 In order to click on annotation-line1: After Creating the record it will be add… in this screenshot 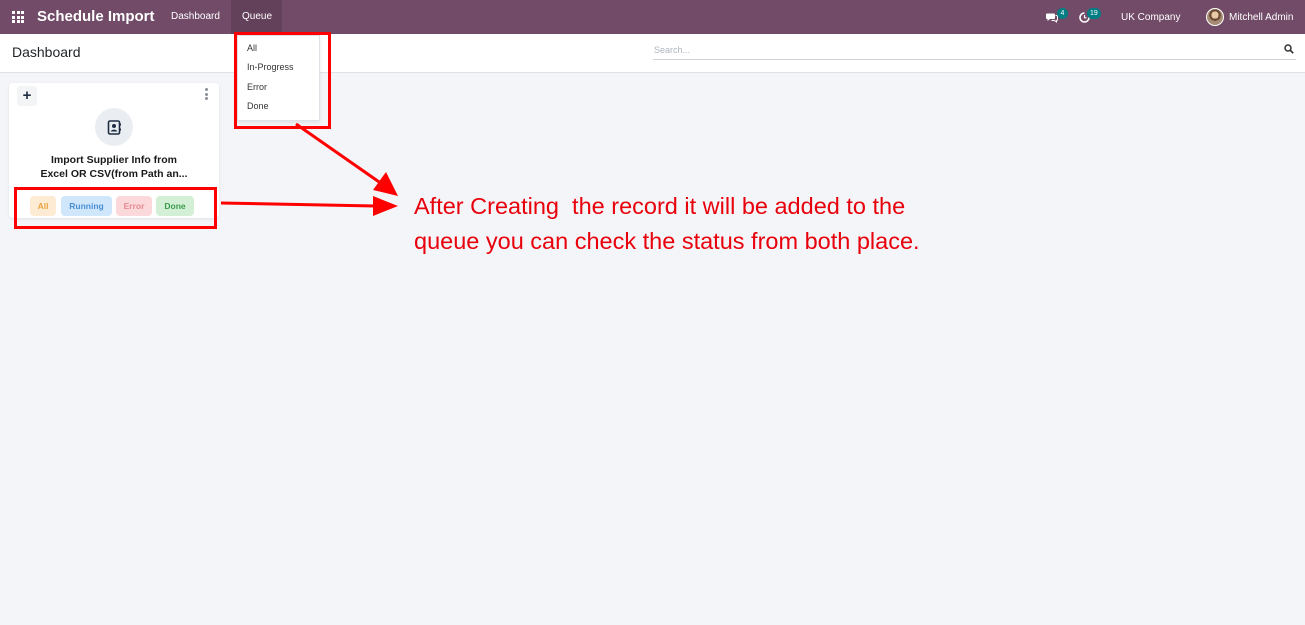, I will do `click(660, 206)`.